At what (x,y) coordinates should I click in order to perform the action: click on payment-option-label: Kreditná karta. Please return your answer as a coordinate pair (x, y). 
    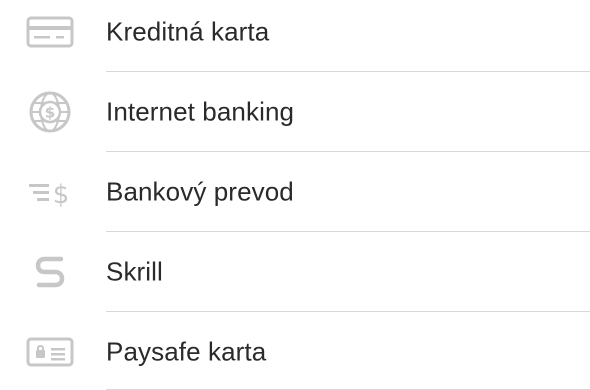
    Looking at the image, I should click on (188, 31).